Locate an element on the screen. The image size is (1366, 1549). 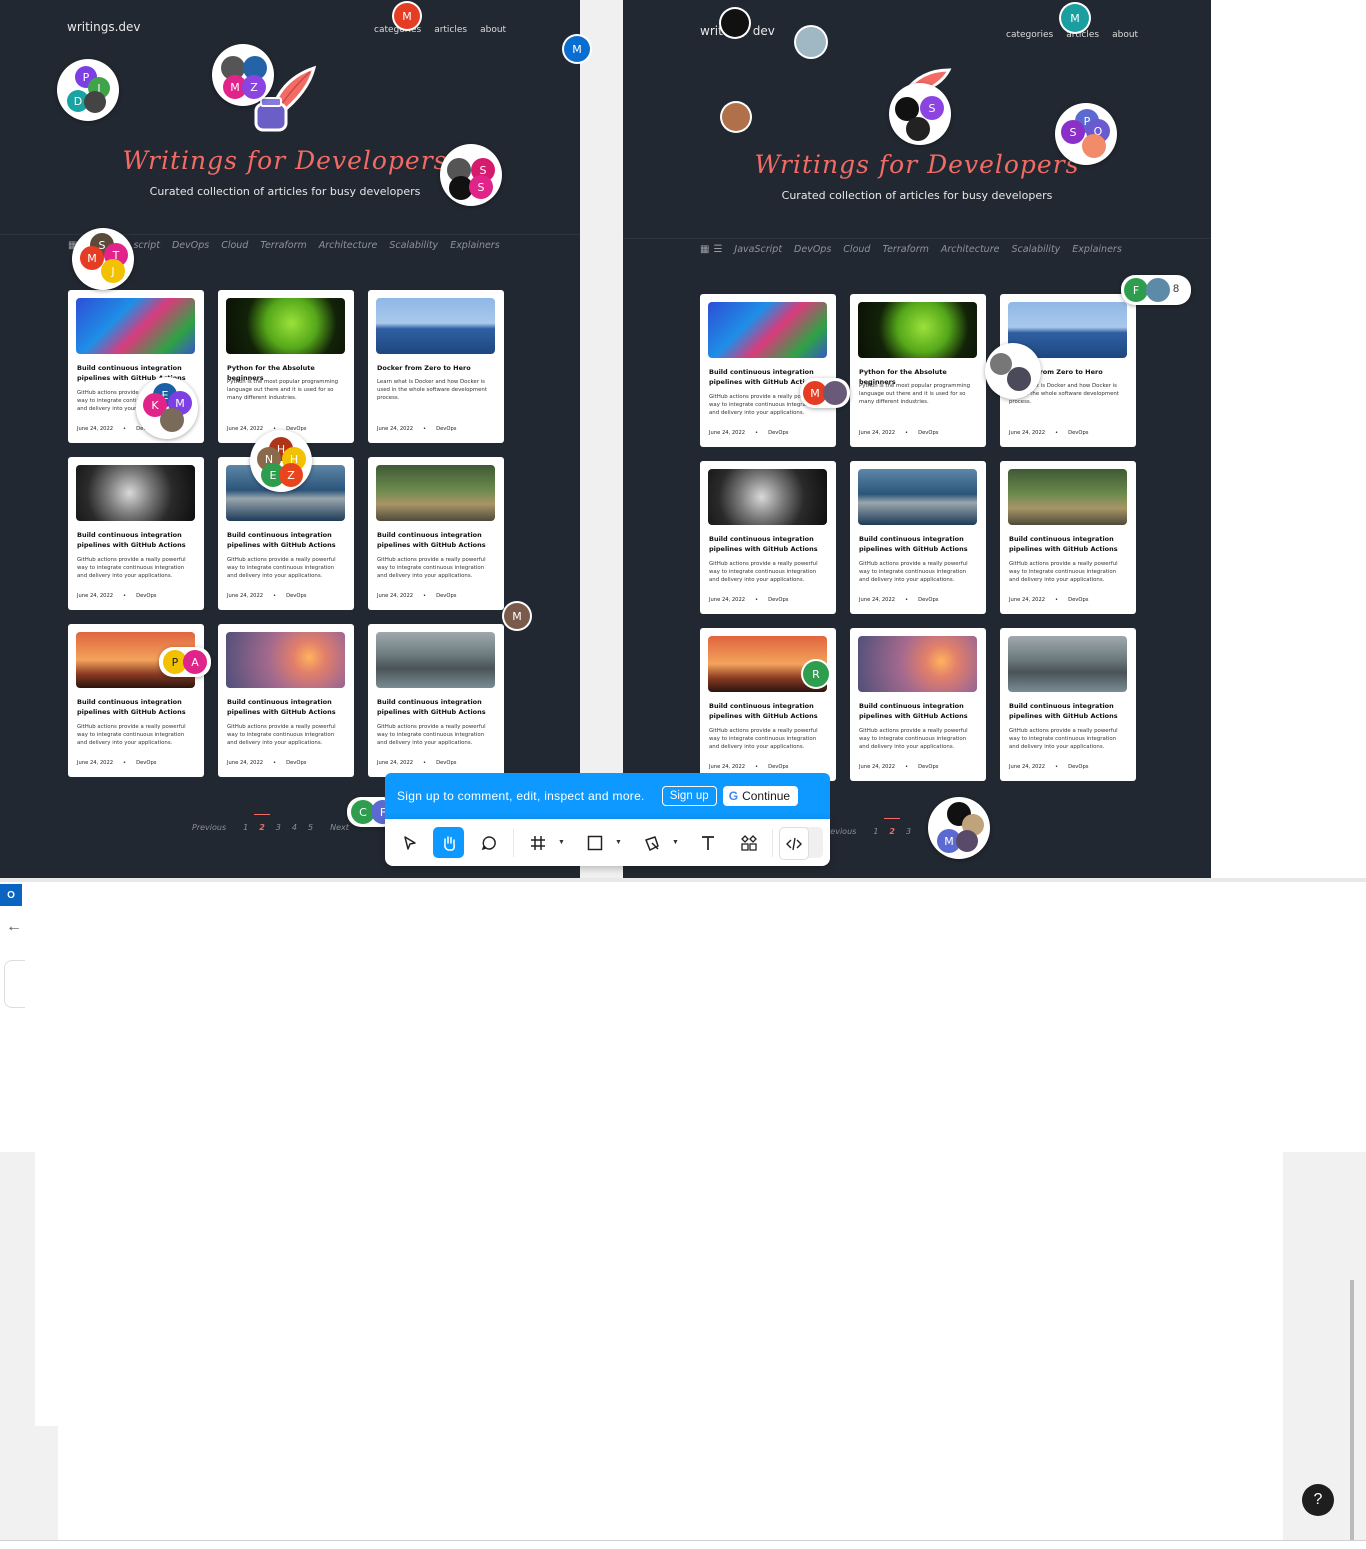
avatar-pill: M is located at coordinates (825, 393).